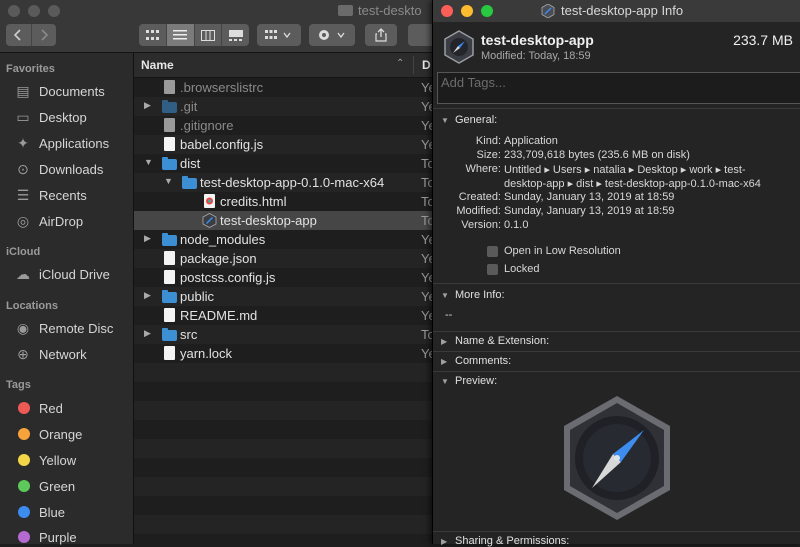 This screenshot has height=547, width=800. What do you see at coordinates (283, 296) in the screenshot?
I see `file-row: ▶ public Ye` at bounding box center [283, 296].